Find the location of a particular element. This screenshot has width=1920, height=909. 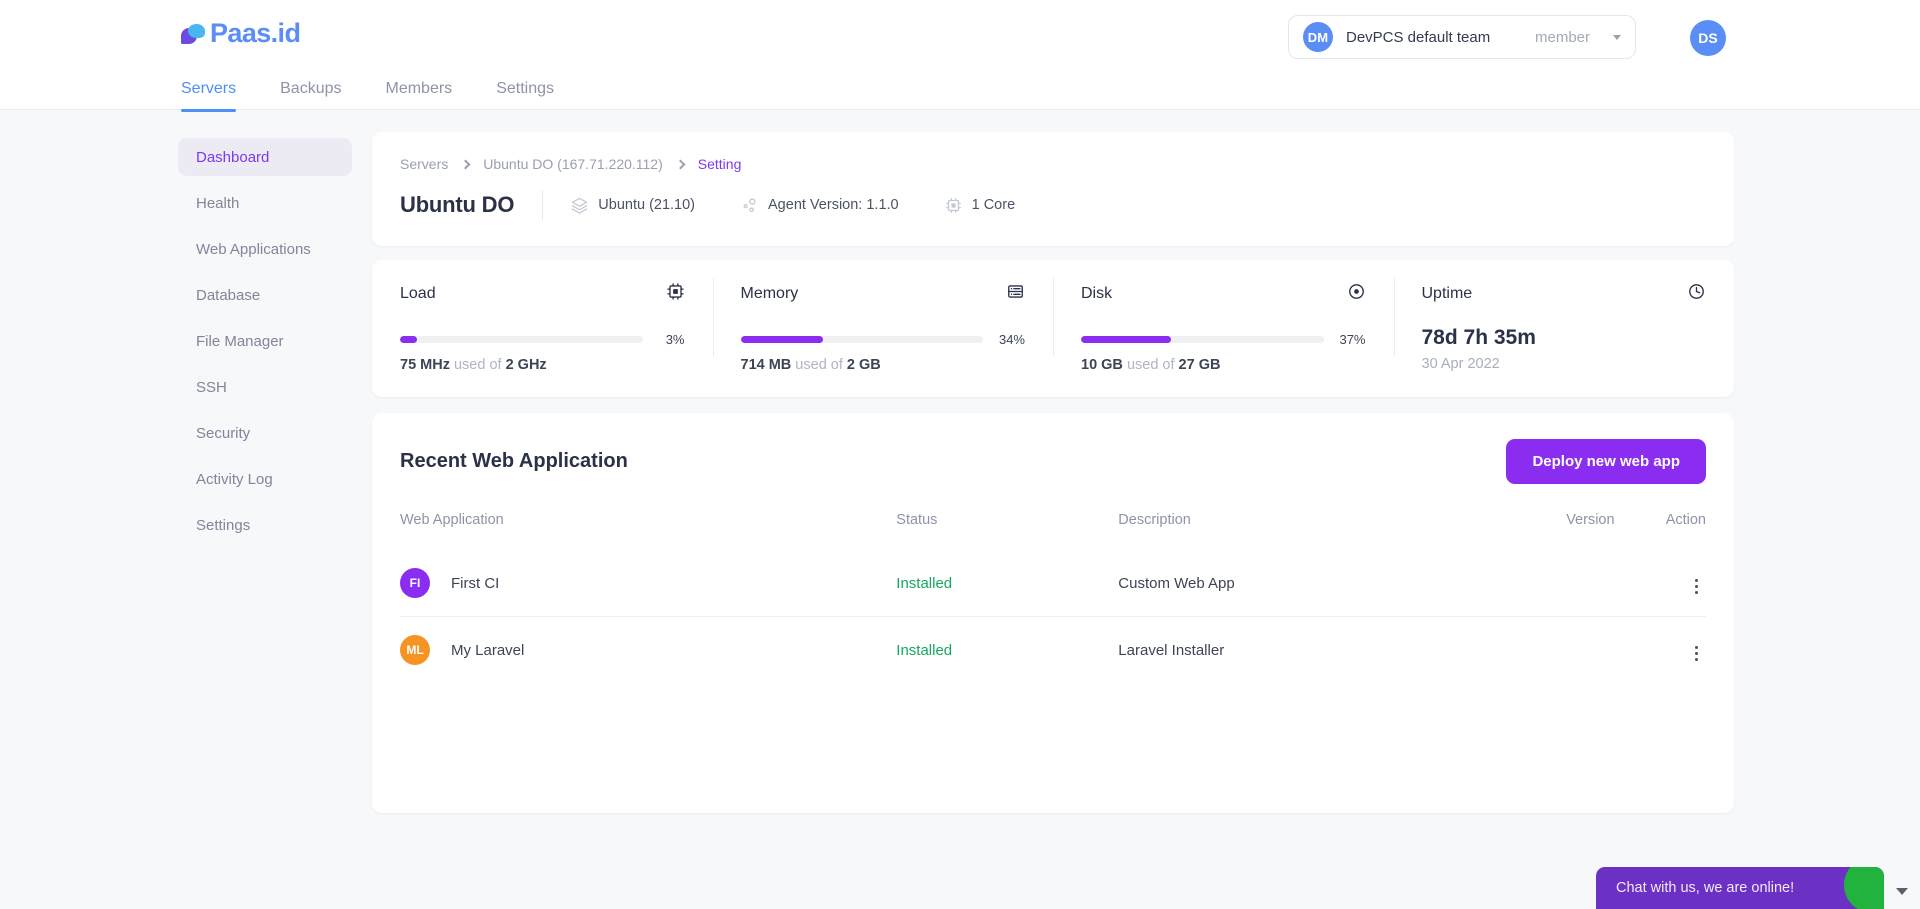

server-os: Ubuntu (21.10) is located at coordinates (633, 205).